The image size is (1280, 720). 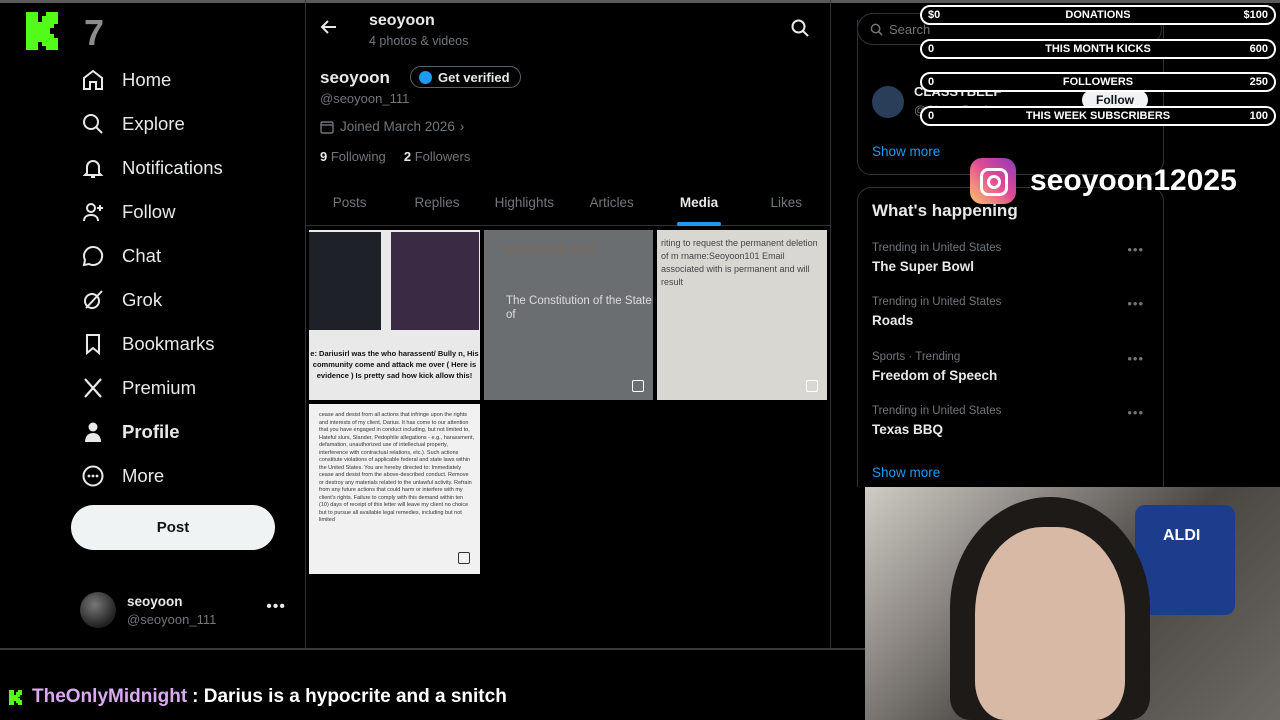 I want to click on nav-label: Explore, so click(x=153, y=123).